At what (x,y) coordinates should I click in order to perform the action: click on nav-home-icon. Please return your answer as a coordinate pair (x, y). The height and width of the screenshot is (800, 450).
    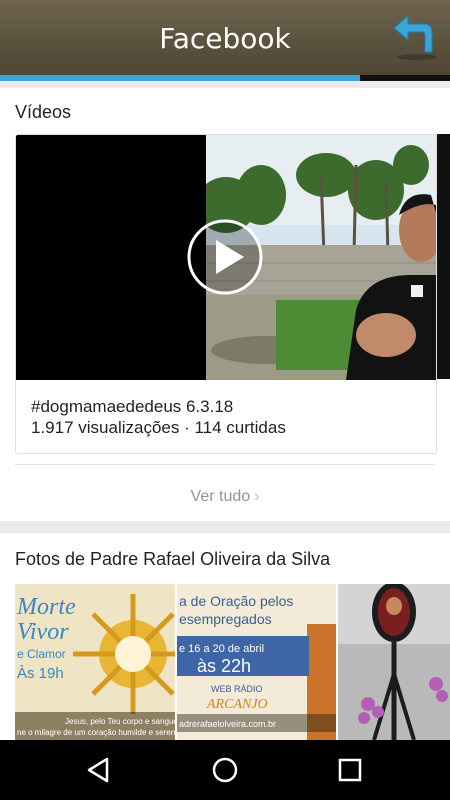
    Looking at the image, I should click on (225, 770).